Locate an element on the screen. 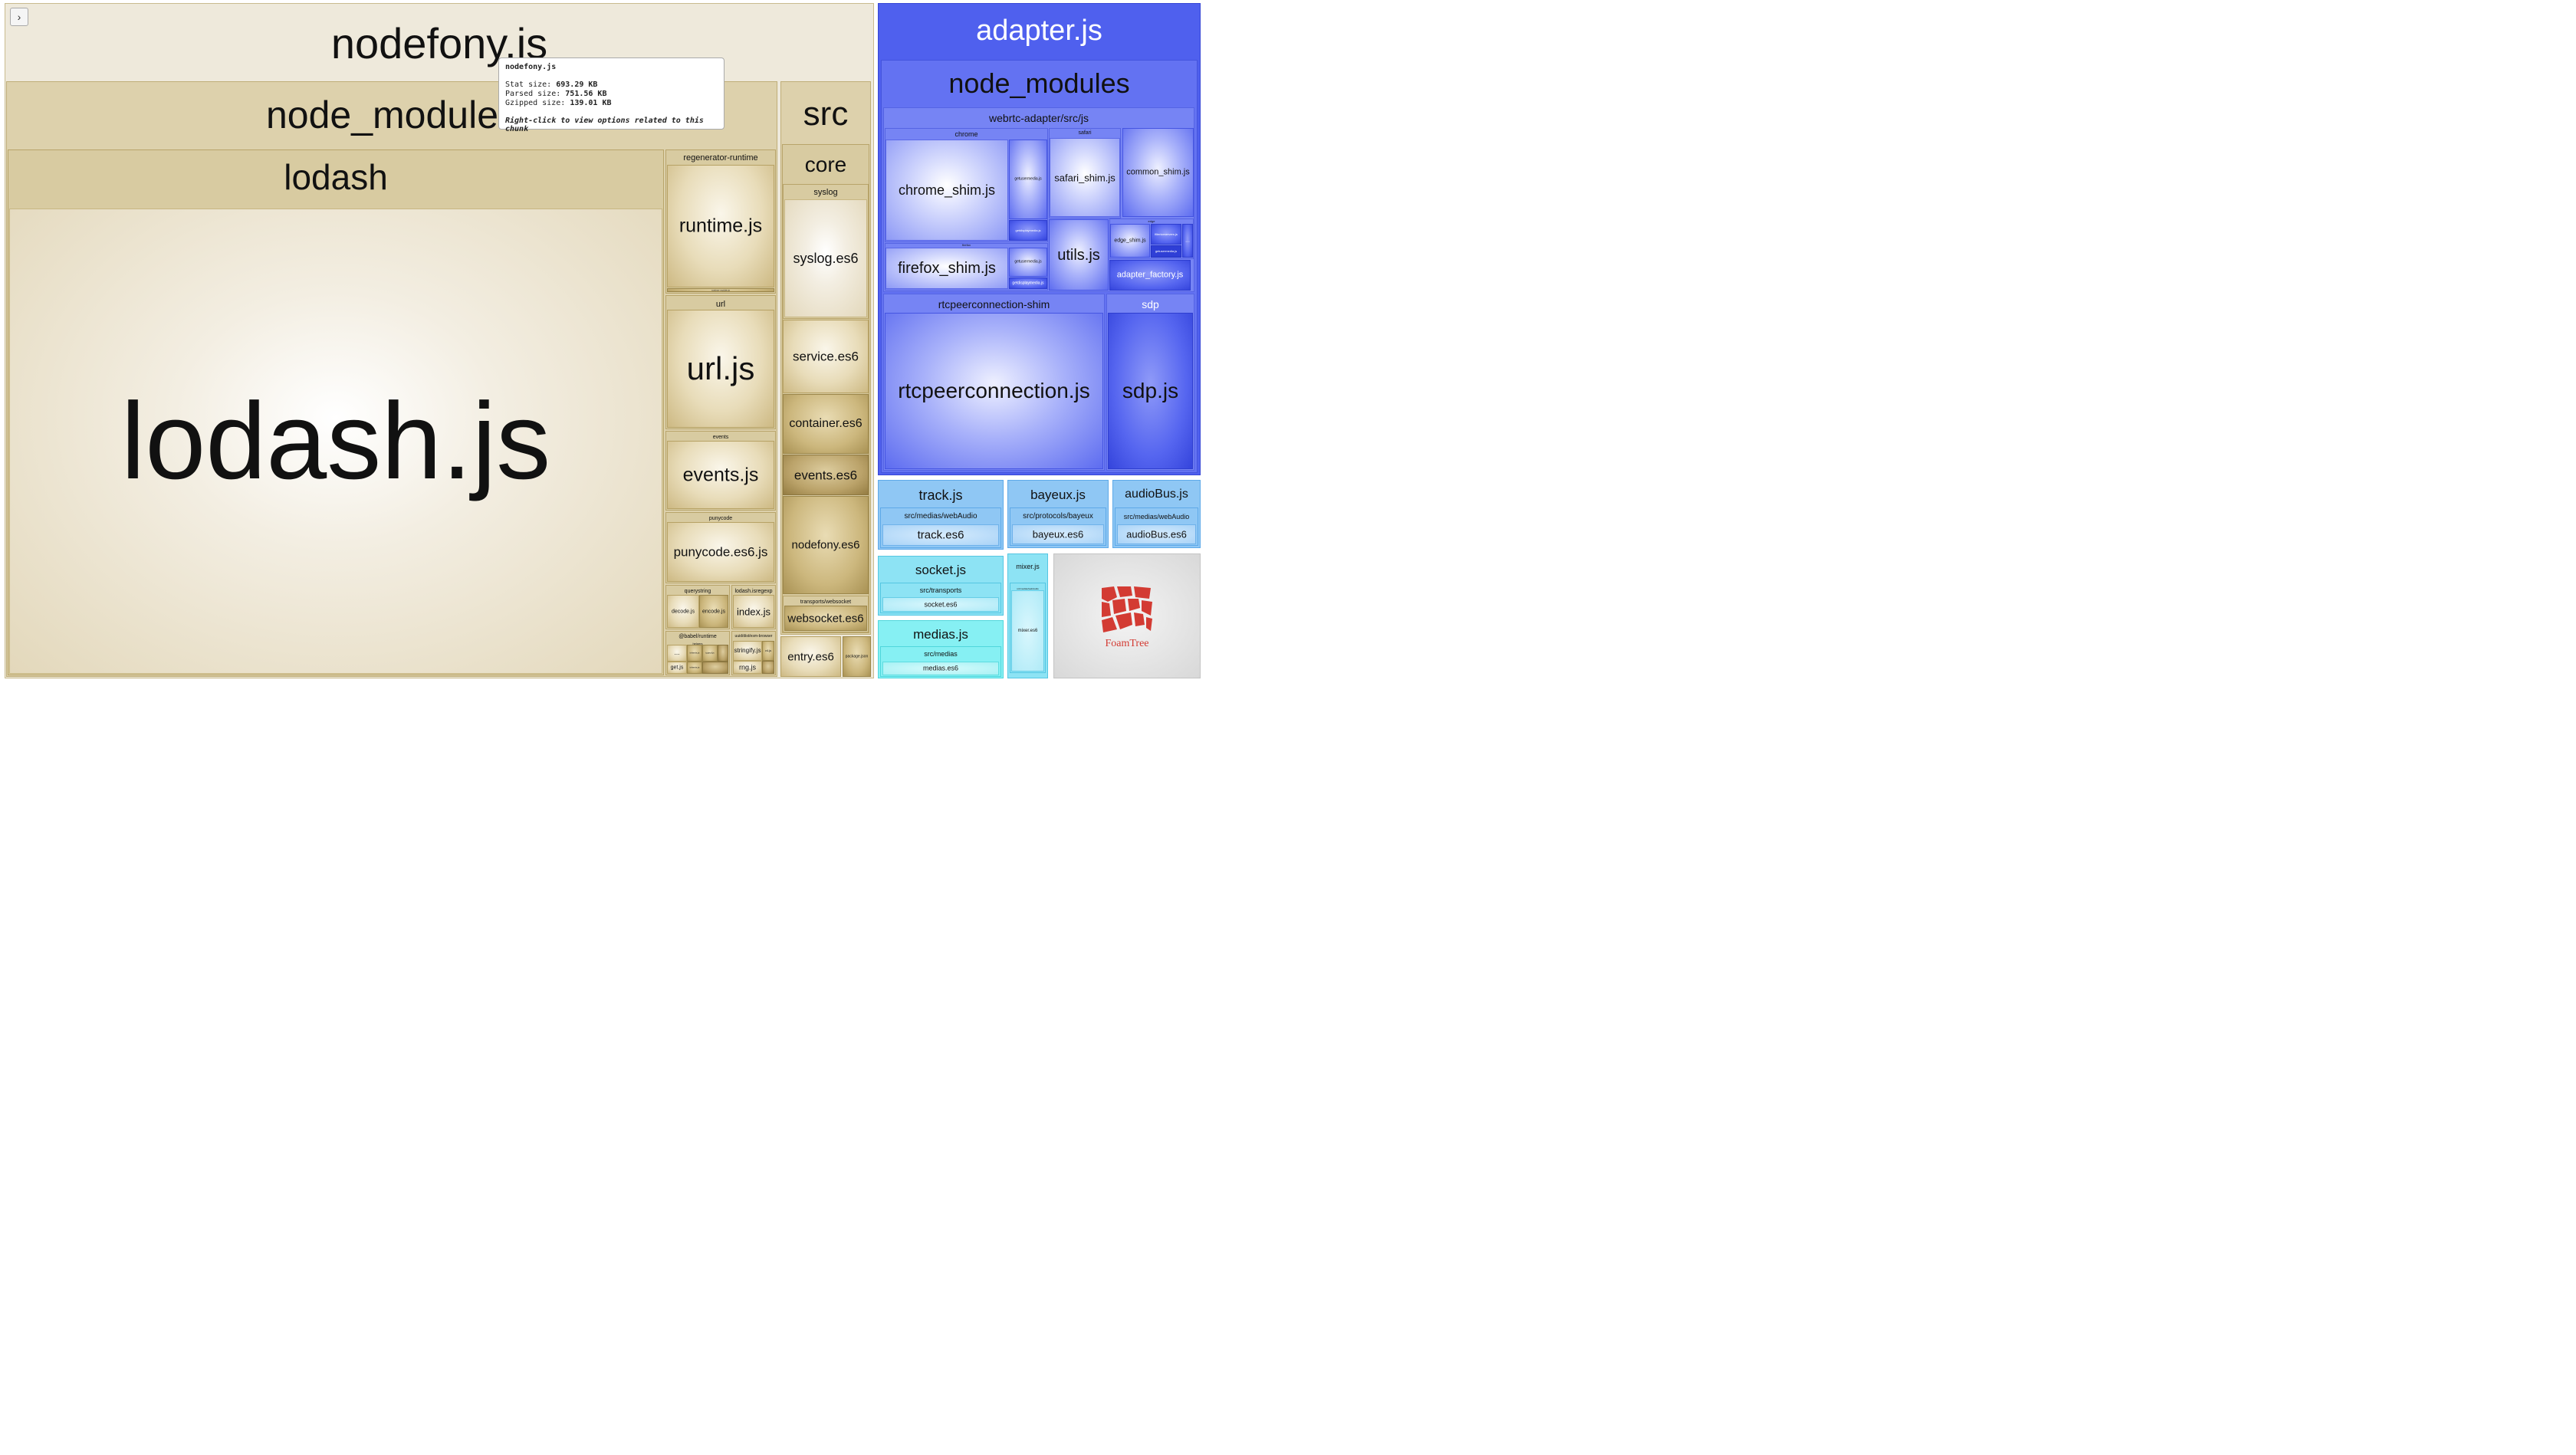 The image size is (2576, 1455). file-label: events.es6 is located at coordinates (826, 475).